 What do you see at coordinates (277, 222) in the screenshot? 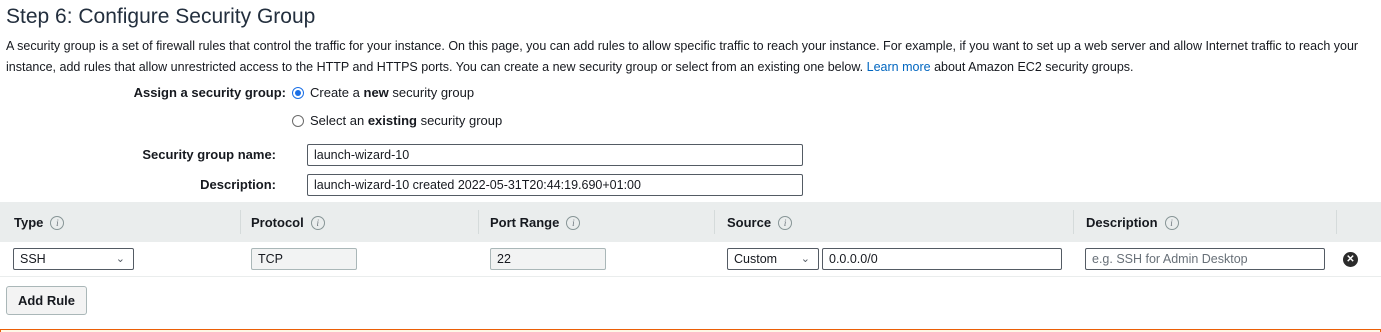
I see `column-protocol-label: Protocol` at bounding box center [277, 222].